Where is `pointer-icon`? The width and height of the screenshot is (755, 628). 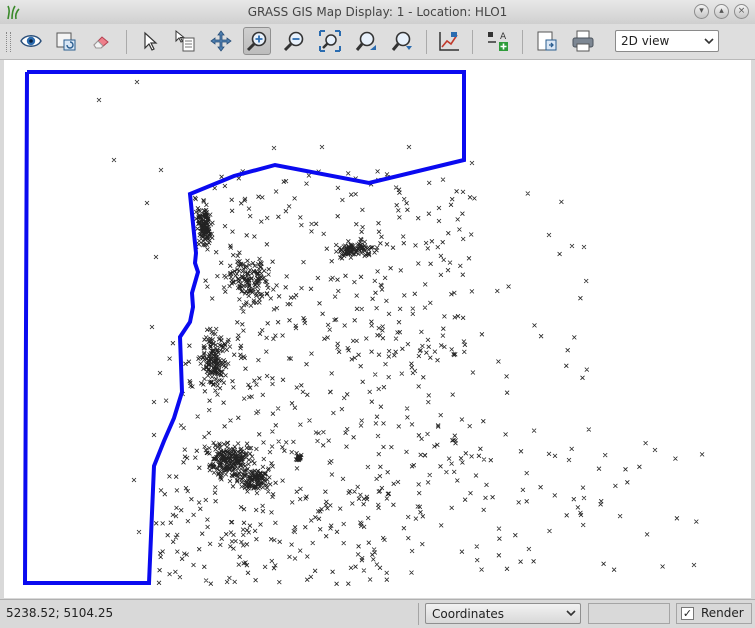 pointer-icon is located at coordinates (151, 41).